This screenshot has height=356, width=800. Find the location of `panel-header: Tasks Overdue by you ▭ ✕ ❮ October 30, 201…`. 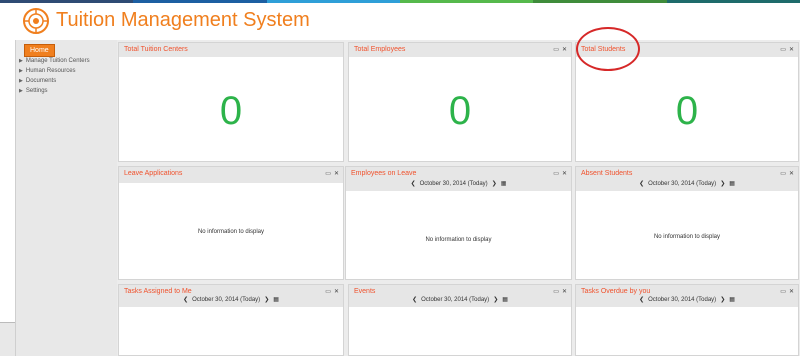

panel-header: Tasks Overdue by you ▭ ✕ ❮ October 30, 201… is located at coordinates (687, 296).